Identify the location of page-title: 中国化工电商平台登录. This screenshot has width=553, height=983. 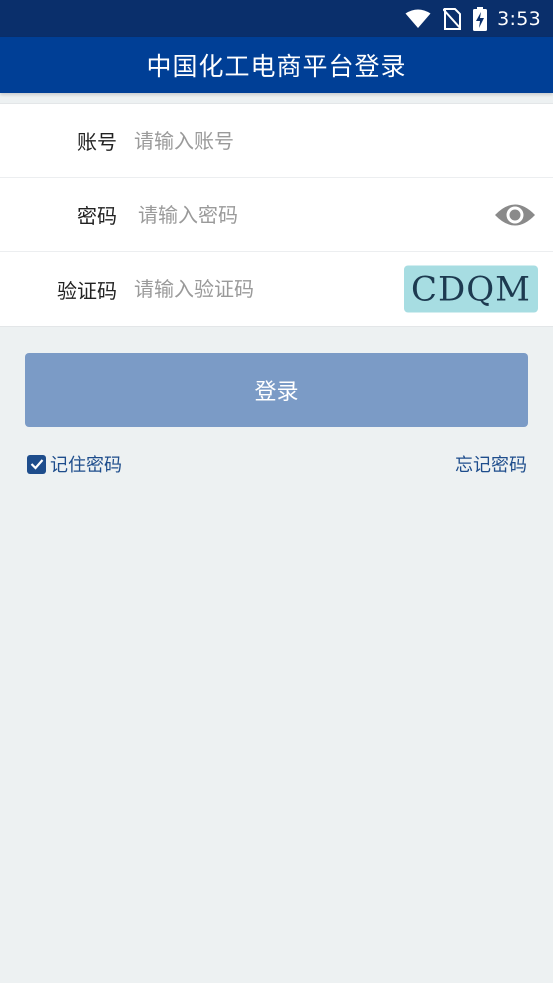
(276, 66).